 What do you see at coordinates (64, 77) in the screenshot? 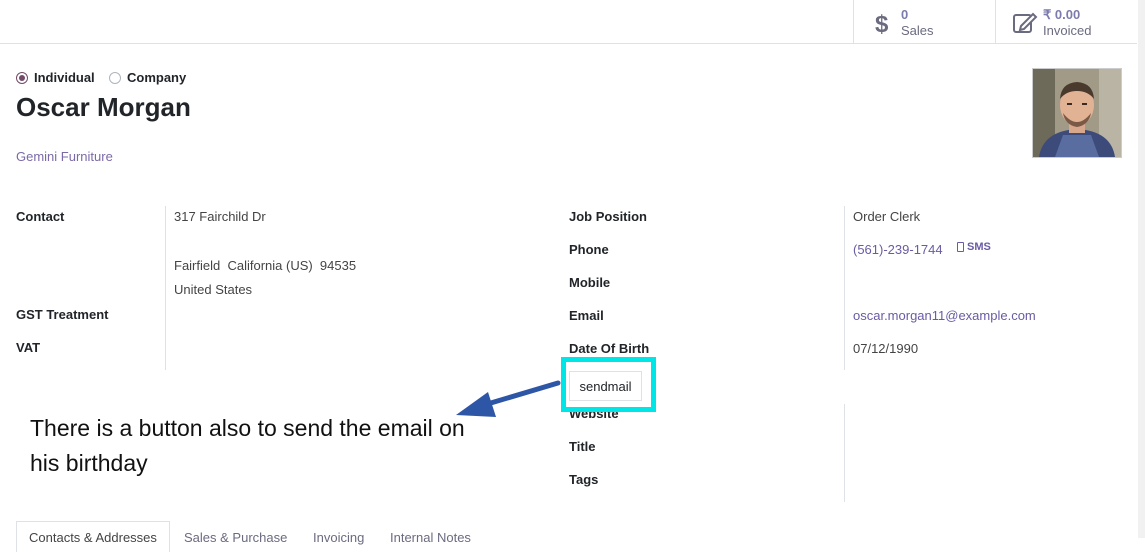
I see `individual-label: Individual` at bounding box center [64, 77].